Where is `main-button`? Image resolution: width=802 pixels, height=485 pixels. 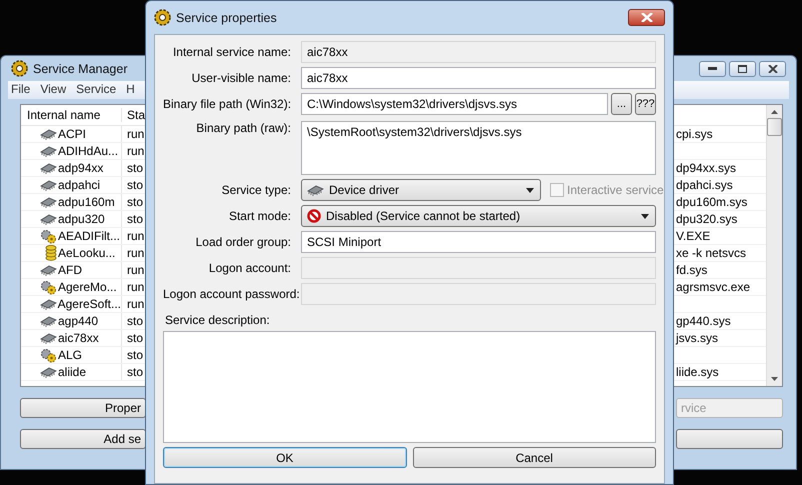 main-button is located at coordinates (729, 439).